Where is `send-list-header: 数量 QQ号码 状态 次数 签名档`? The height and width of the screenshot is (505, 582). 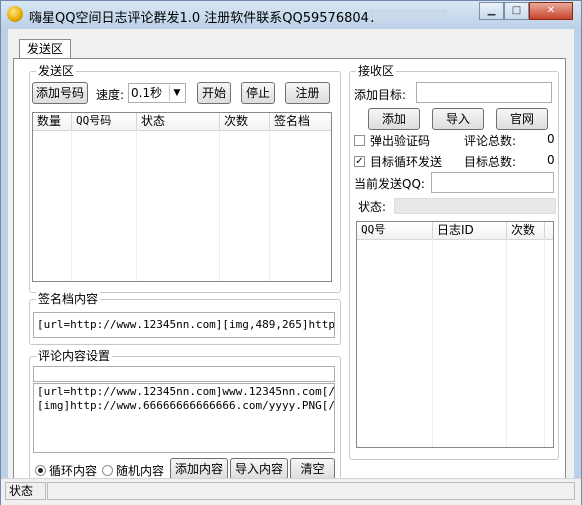
send-list-header: 数量 QQ号码 状态 次数 签名档 is located at coordinates (182, 122).